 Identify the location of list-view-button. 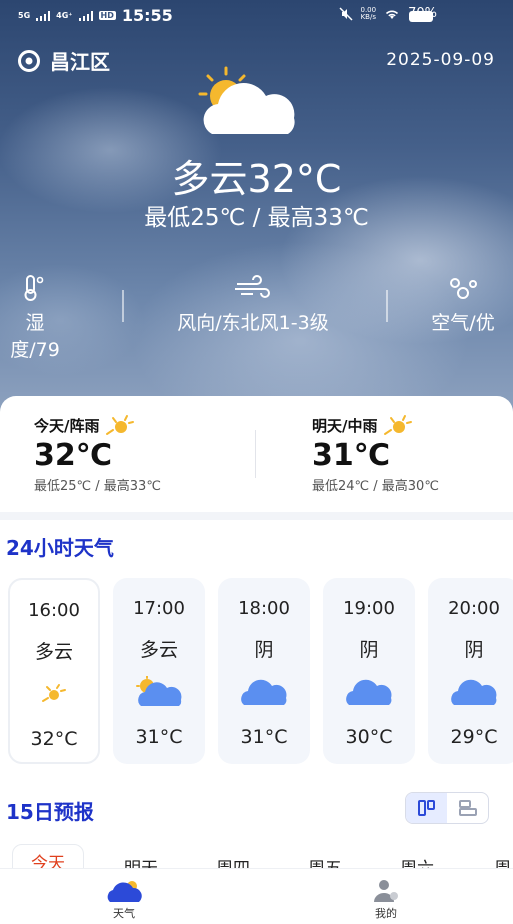
(467, 808).